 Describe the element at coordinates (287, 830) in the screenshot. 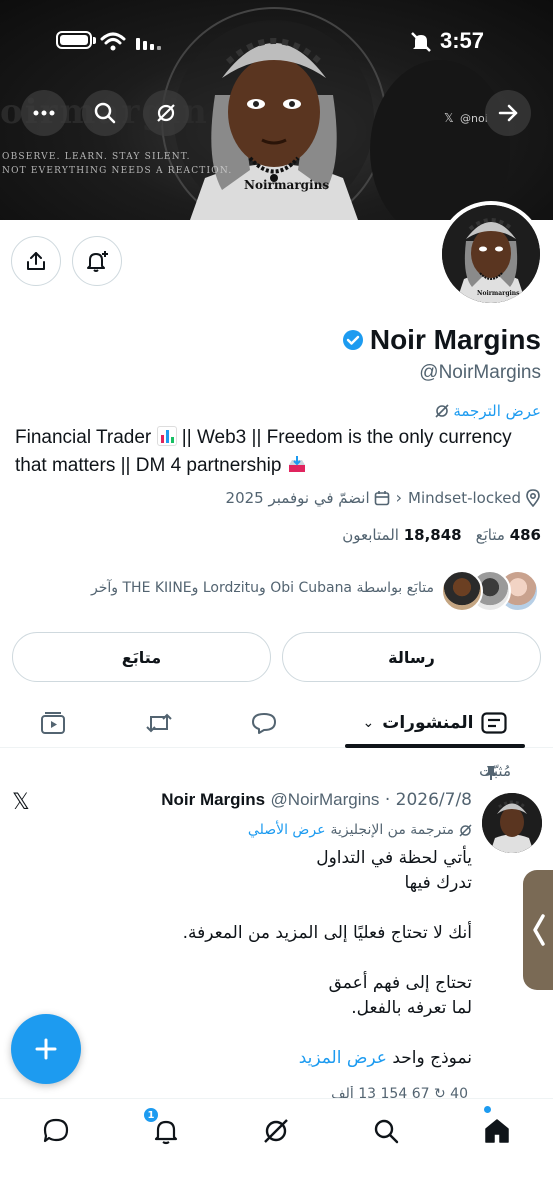

I see `show-original-link: عرض الأصلي` at that location.